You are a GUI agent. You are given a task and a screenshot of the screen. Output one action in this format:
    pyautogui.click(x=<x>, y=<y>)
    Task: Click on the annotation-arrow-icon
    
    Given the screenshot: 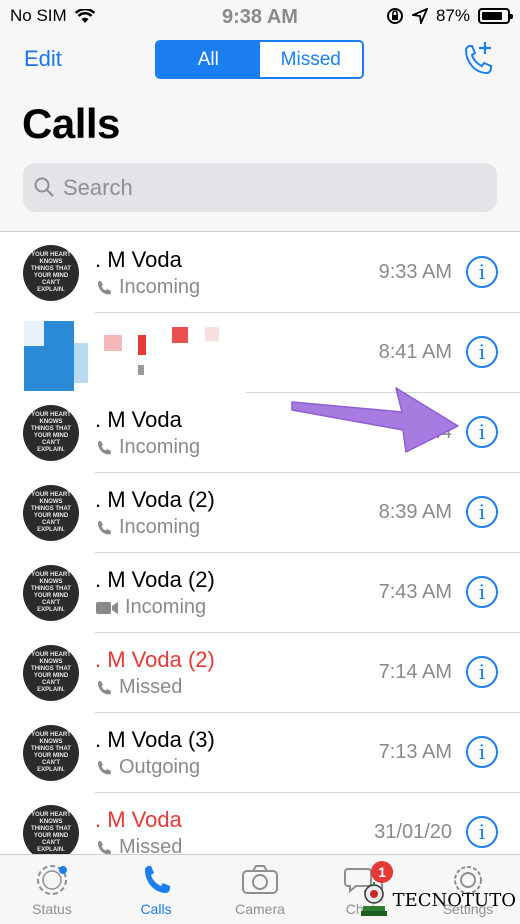 What is the action you would take?
    pyautogui.click(x=375, y=420)
    